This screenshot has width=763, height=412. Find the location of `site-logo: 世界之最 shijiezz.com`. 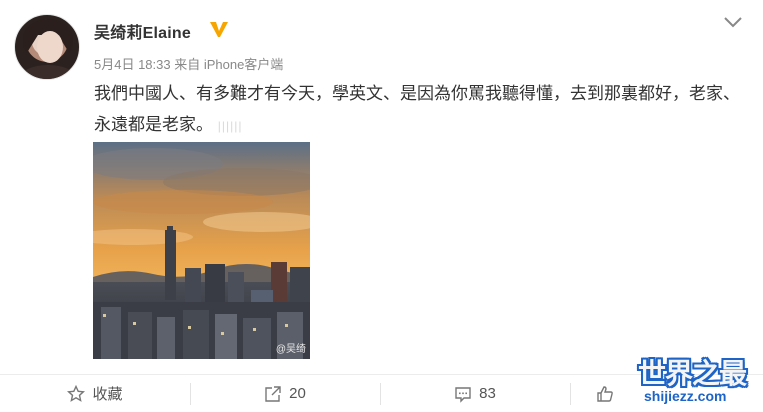

site-logo: 世界之最 shijiezz.com is located at coordinates (693, 382).